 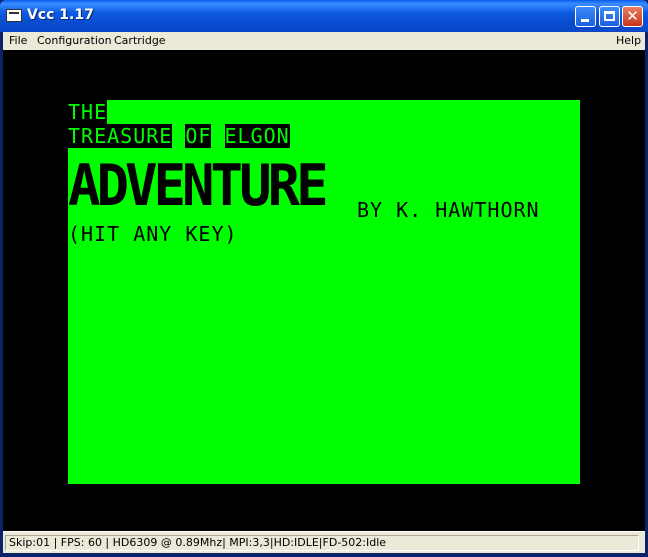 What do you see at coordinates (198, 136) in the screenshot?
I see `word-of: OF` at bounding box center [198, 136].